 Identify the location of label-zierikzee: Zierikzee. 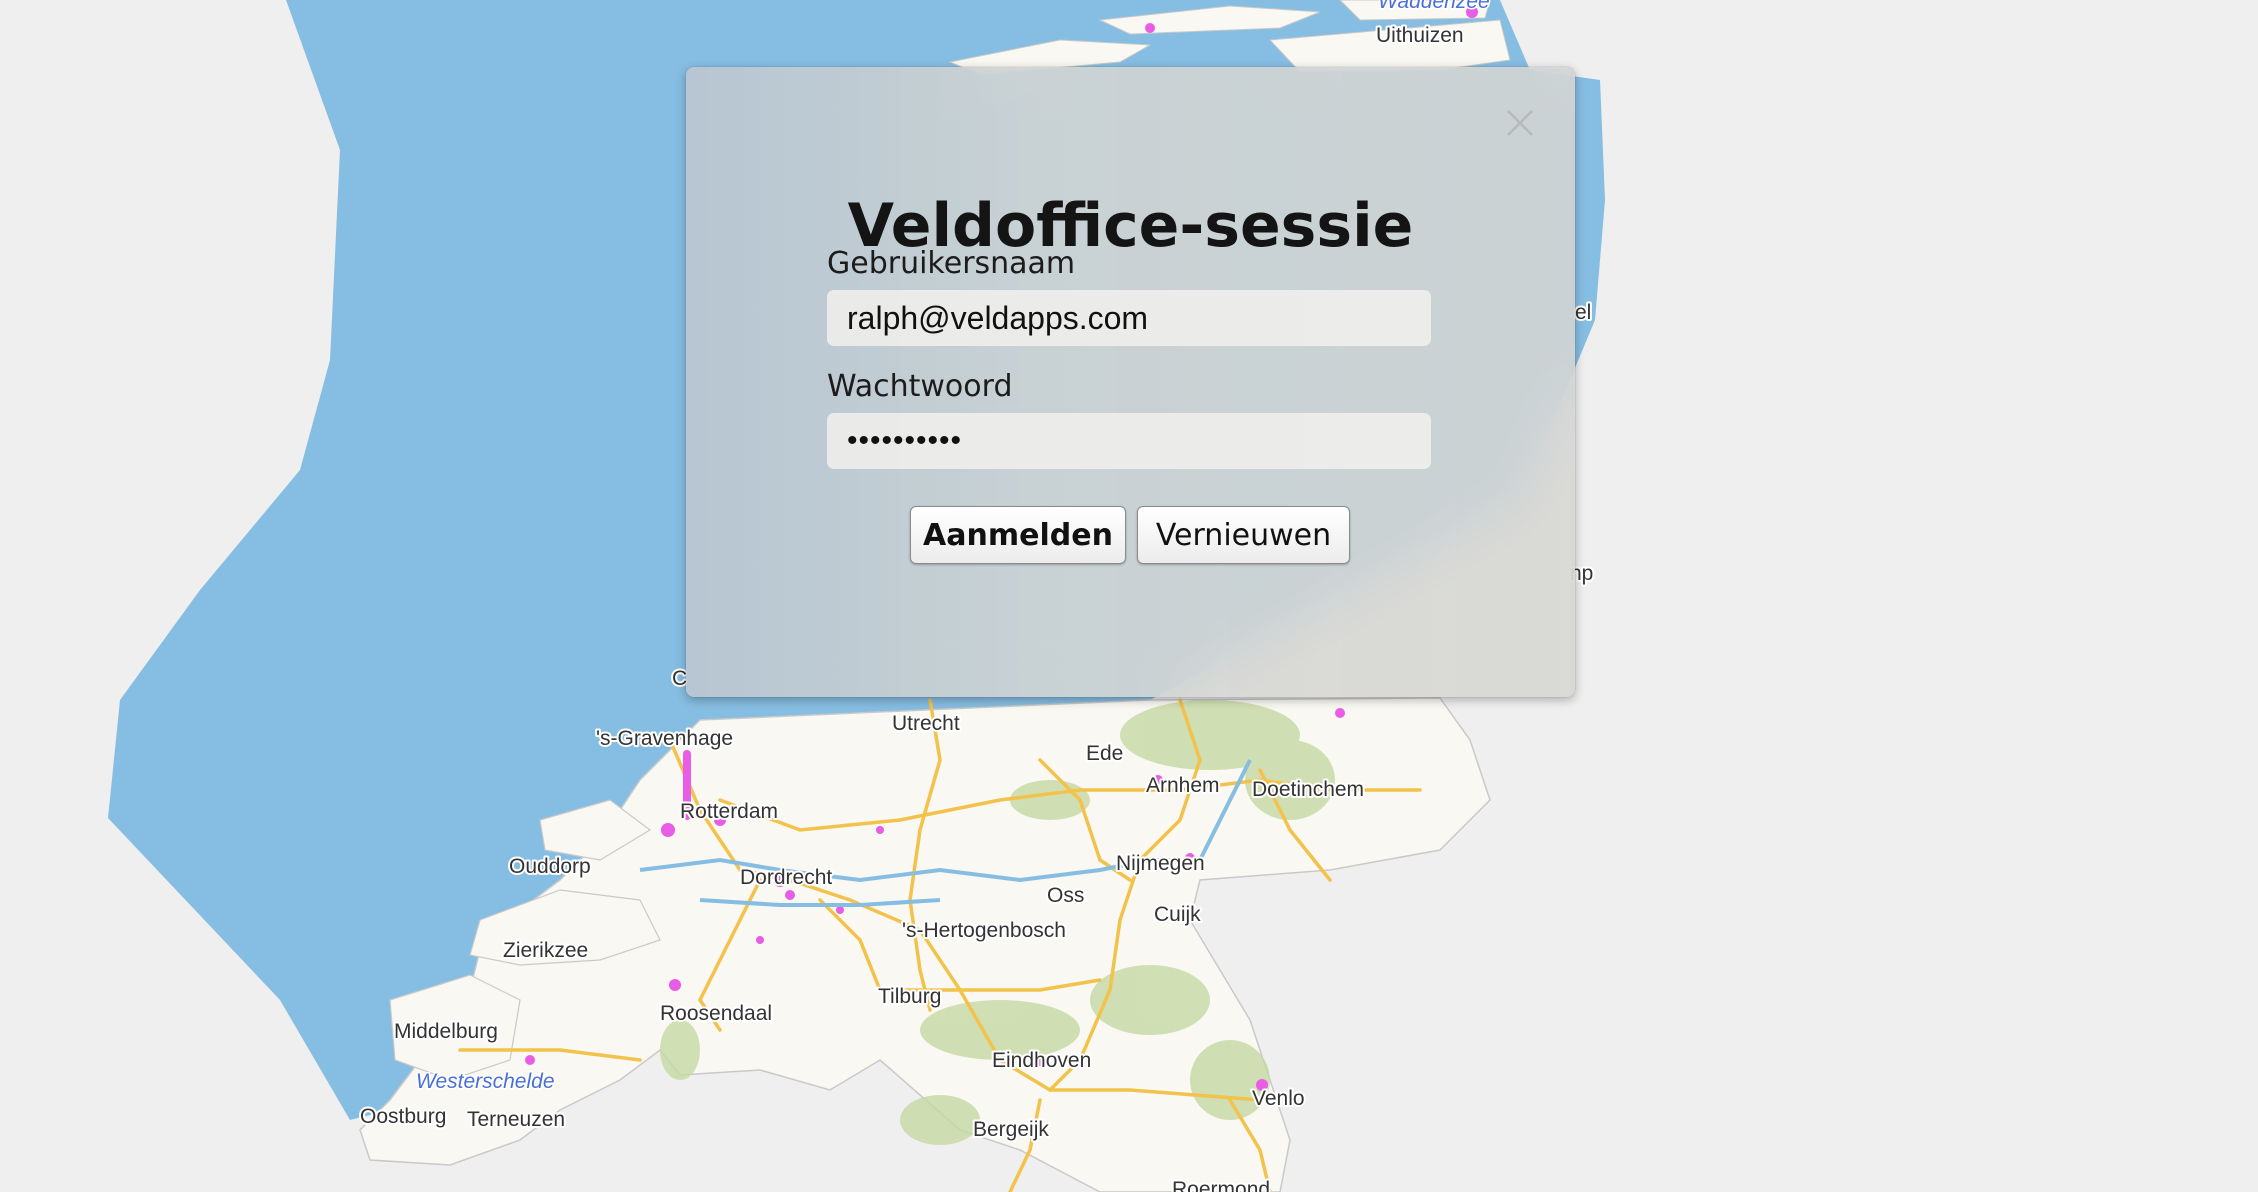
(545, 950).